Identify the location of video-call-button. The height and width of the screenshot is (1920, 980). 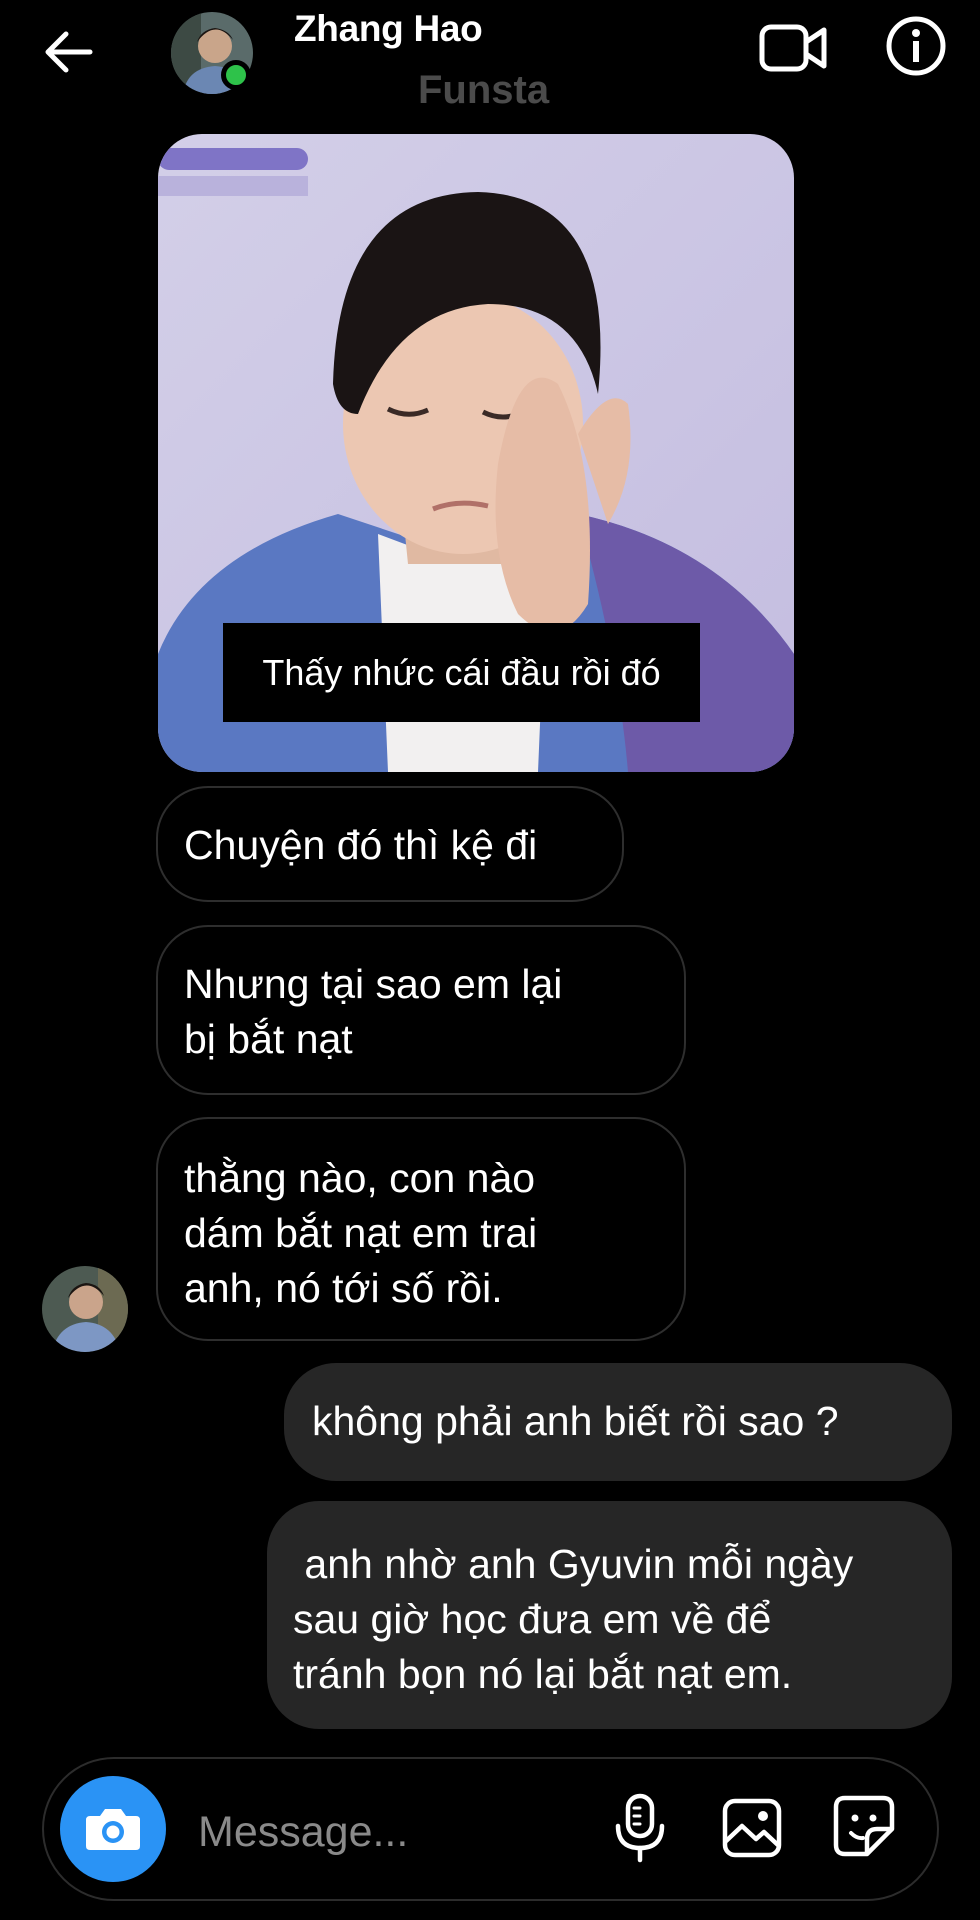
(794, 48).